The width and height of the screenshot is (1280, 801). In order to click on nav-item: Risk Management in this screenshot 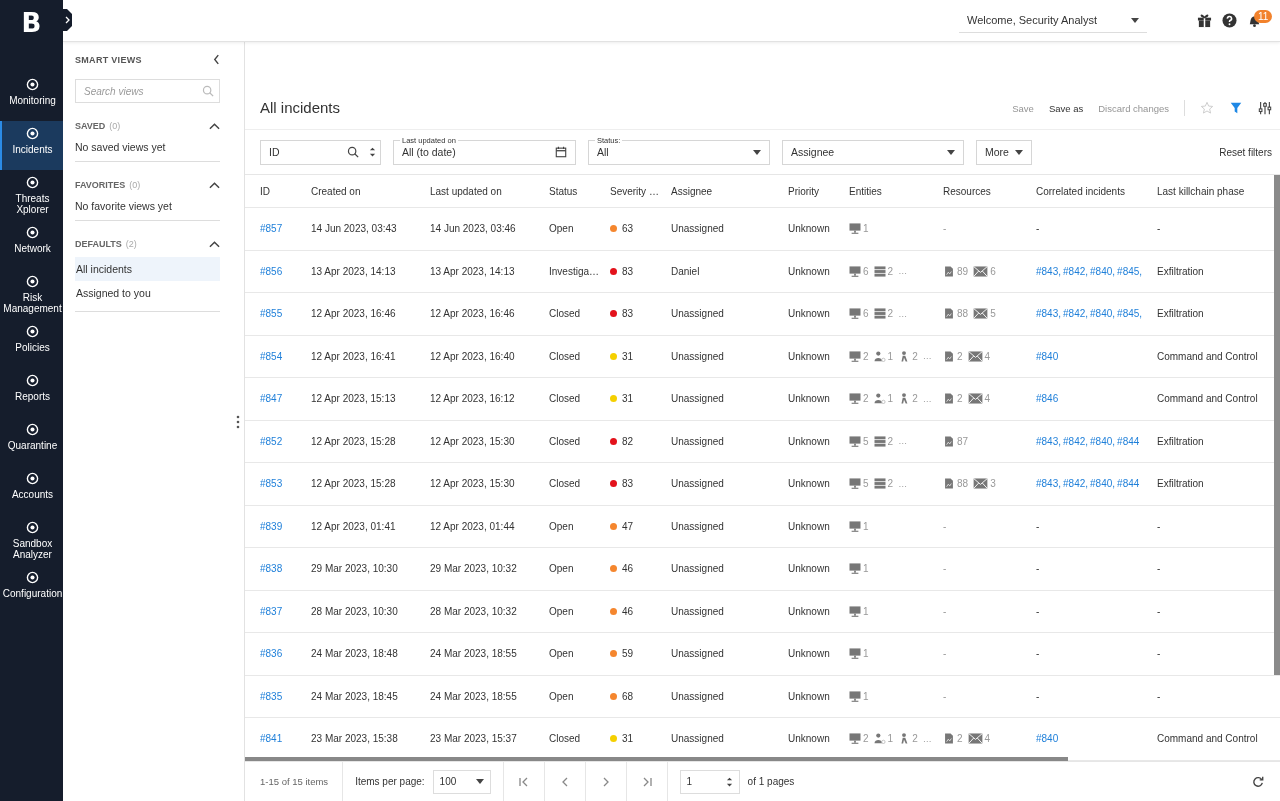, I will do `click(31, 294)`.